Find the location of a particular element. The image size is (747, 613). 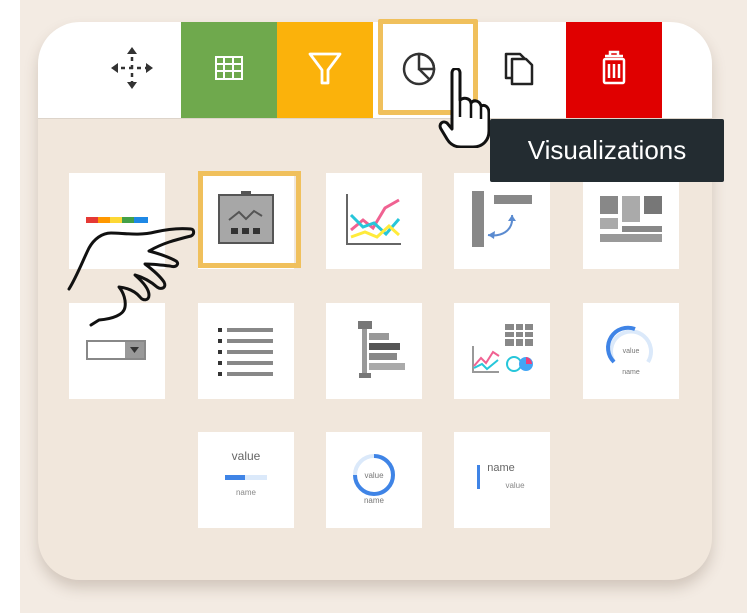

color-bar-icon is located at coordinates (117, 221).